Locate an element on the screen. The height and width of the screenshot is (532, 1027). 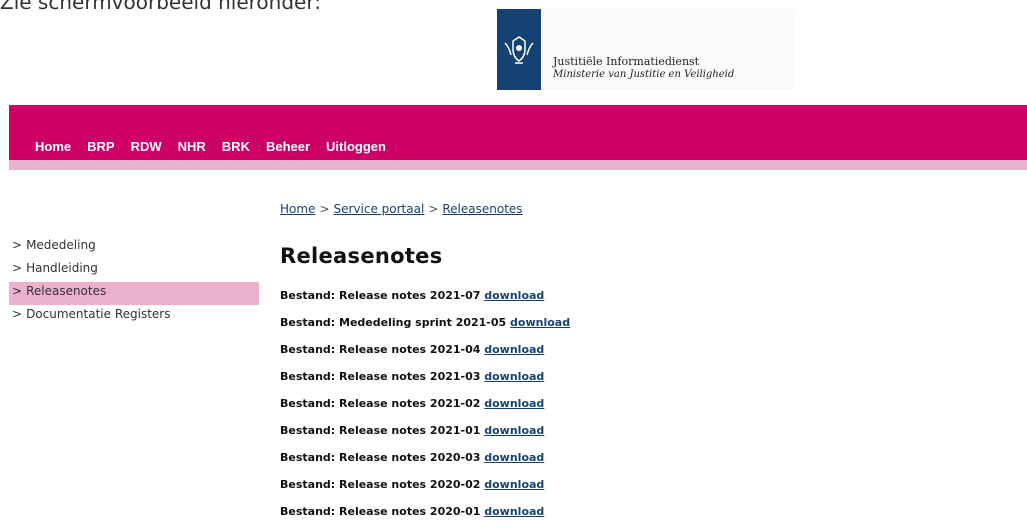
file-label: Bestand: Mededeling sprint 2021-05 is located at coordinates (393, 322).